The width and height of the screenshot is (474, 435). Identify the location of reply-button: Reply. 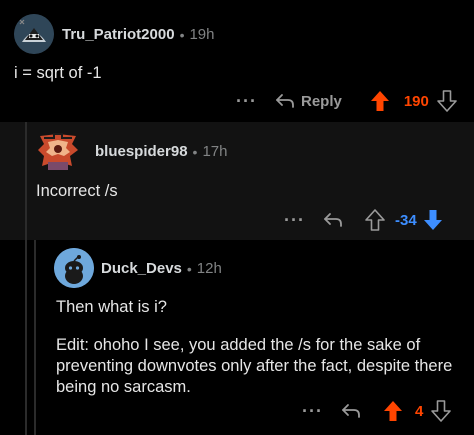
(308, 101).